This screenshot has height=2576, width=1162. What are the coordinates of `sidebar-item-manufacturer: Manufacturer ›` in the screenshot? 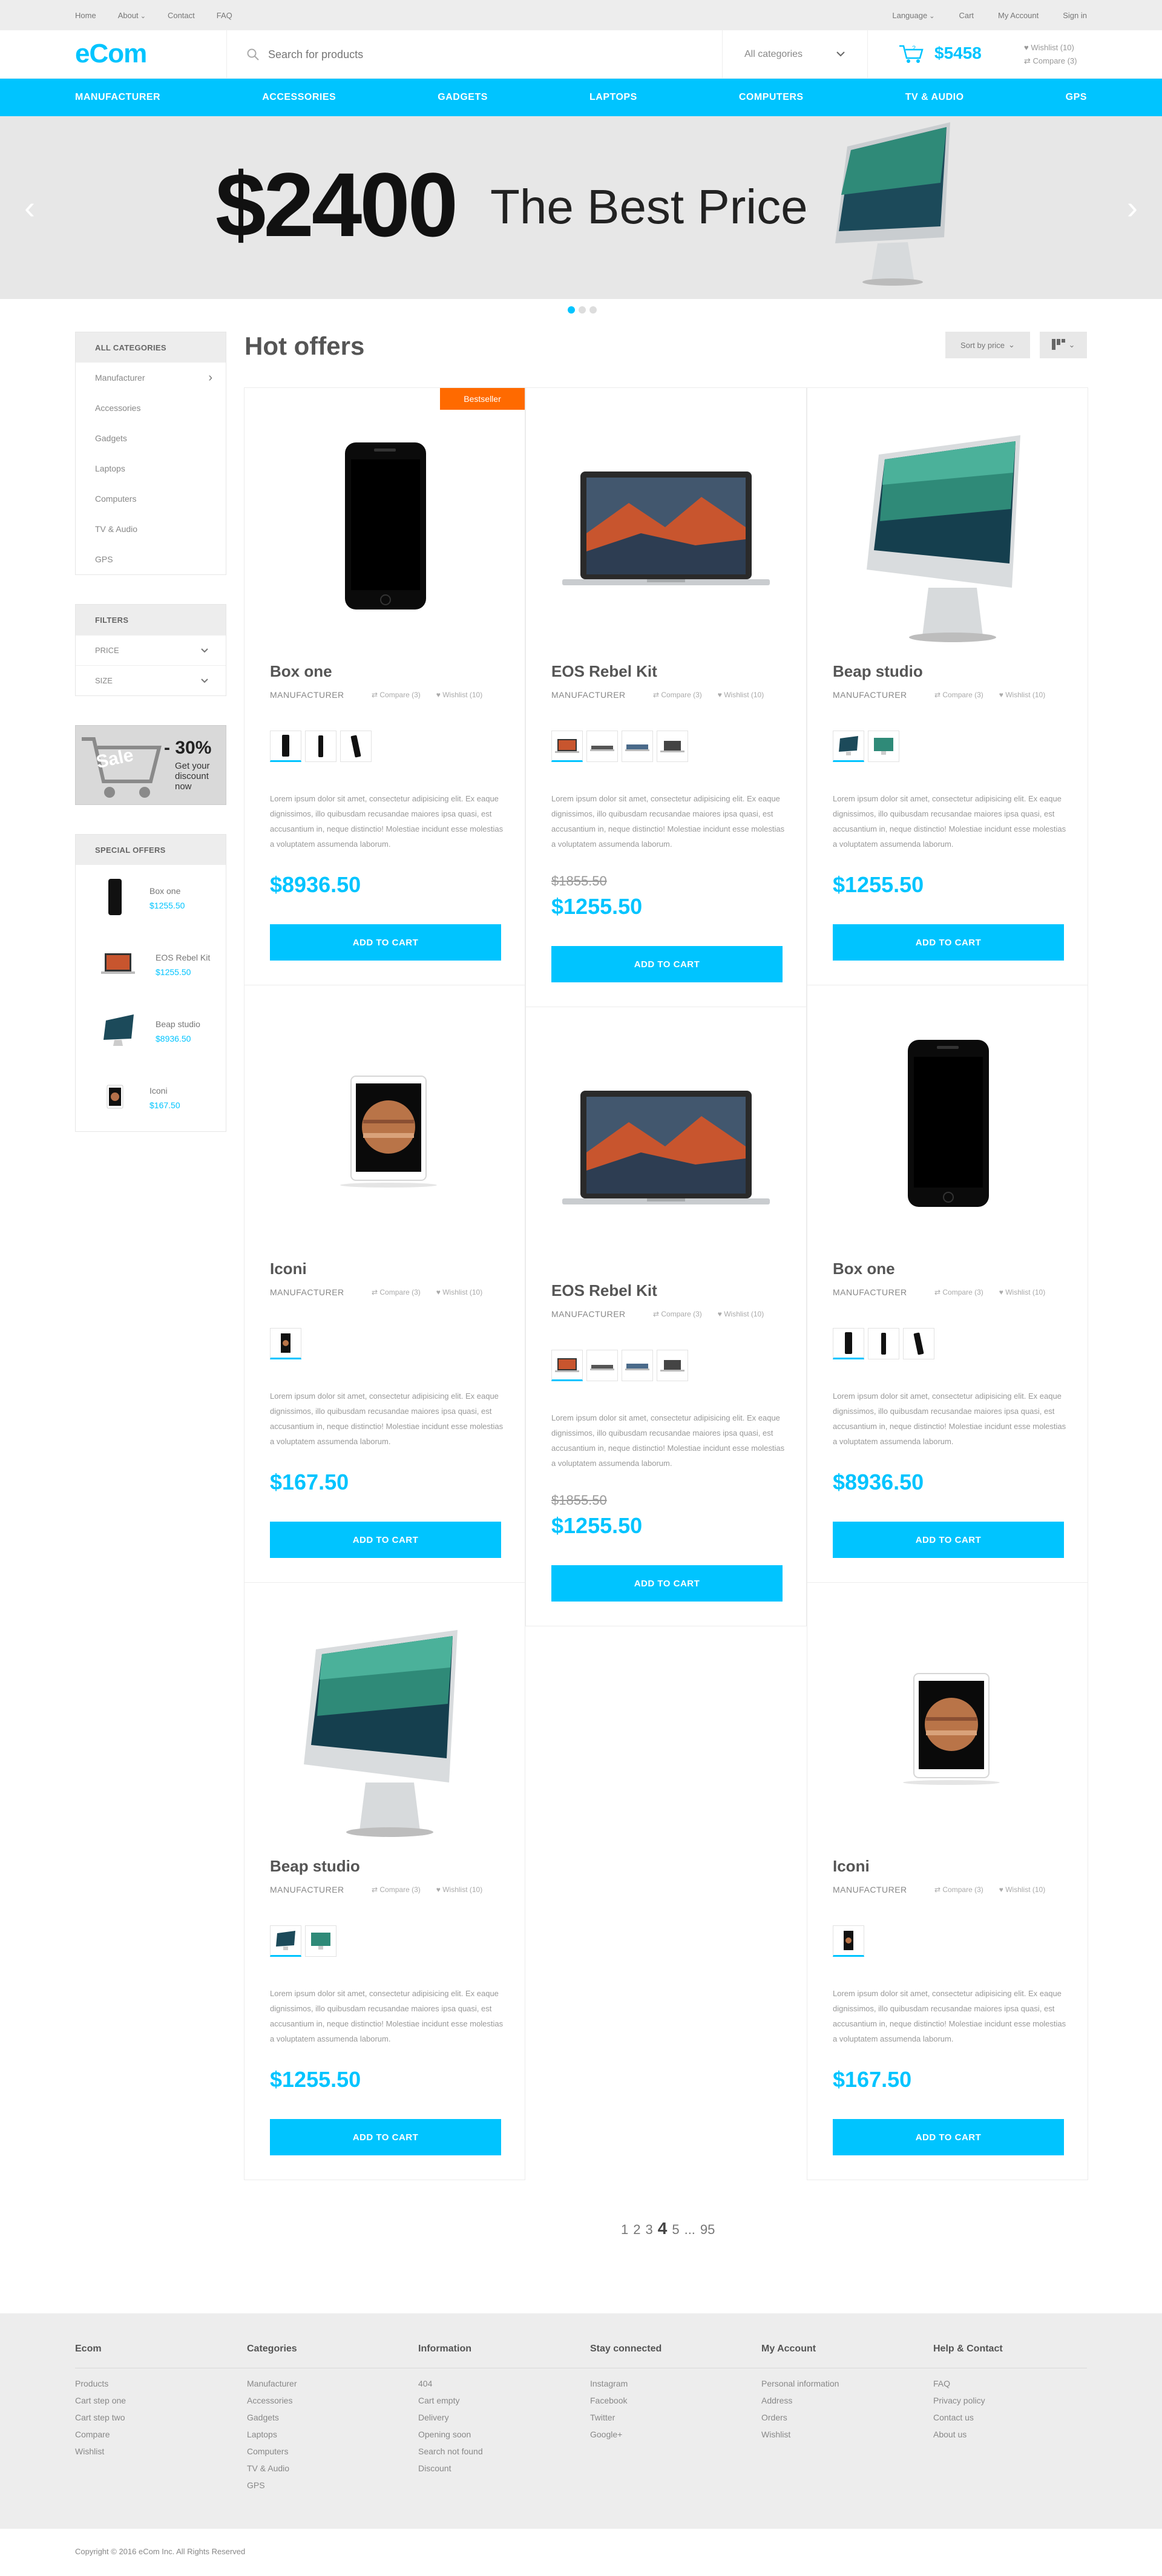 It's located at (151, 378).